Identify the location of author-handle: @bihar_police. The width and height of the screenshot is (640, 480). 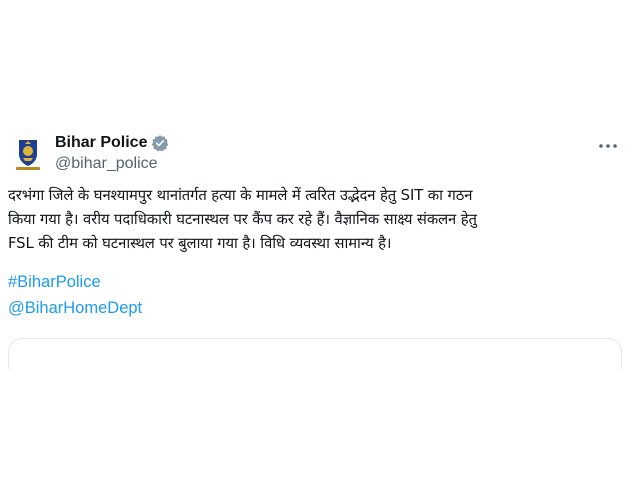
(112, 164).